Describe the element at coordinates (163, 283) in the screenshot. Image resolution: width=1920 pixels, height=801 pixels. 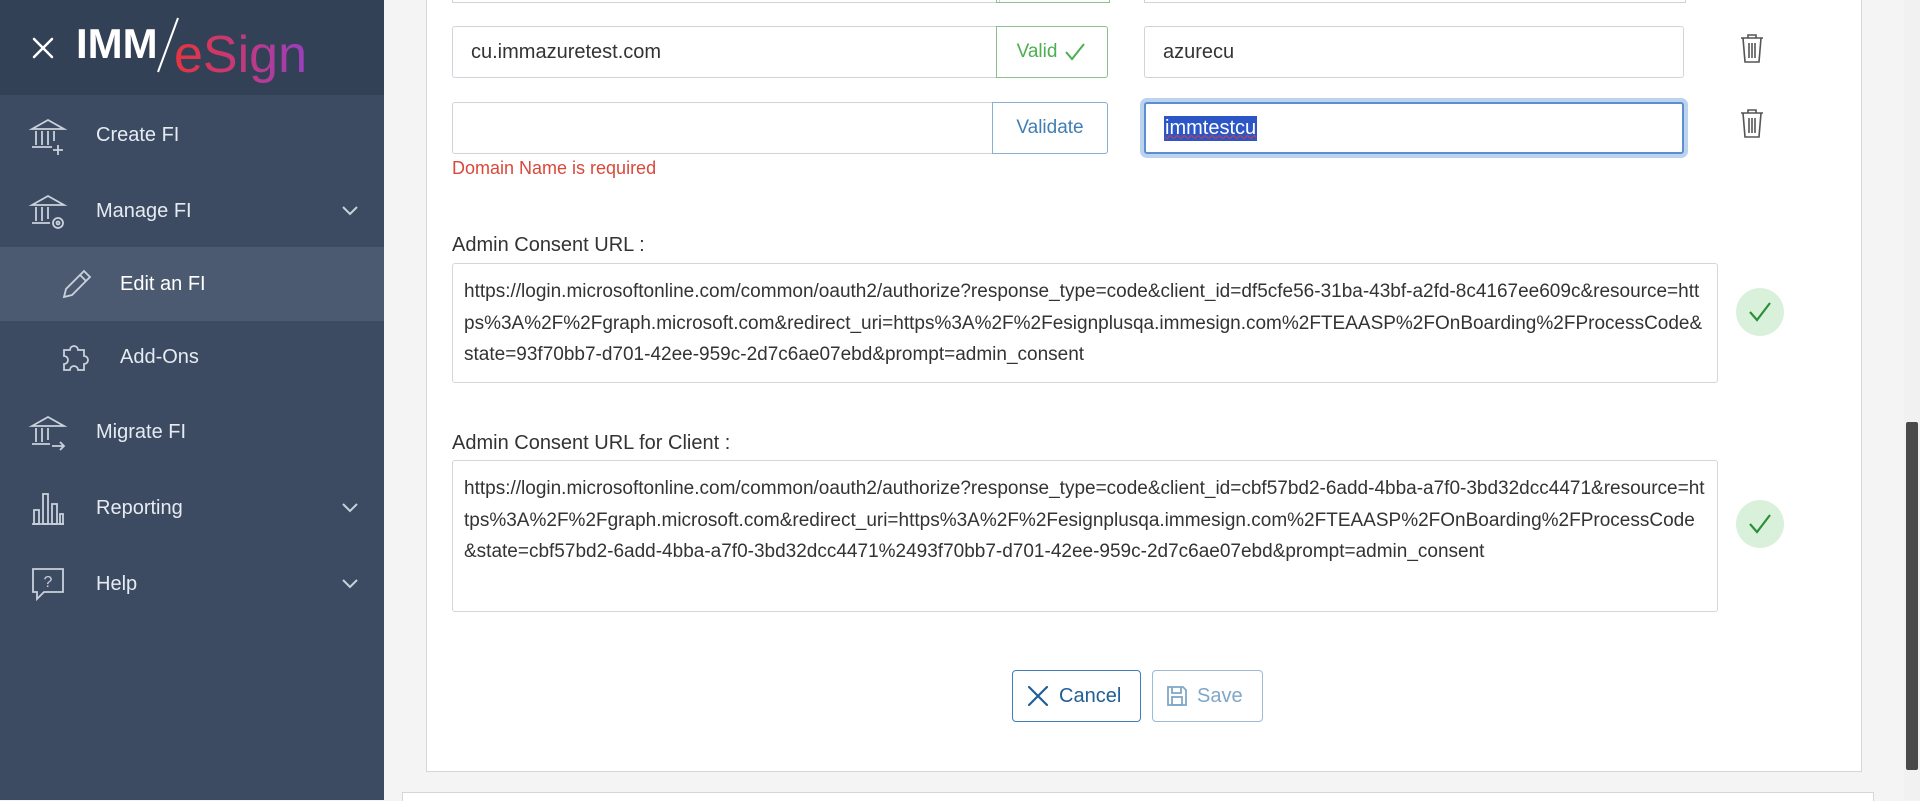
I see `nav-edit-fi-label: Edit an FI` at that location.